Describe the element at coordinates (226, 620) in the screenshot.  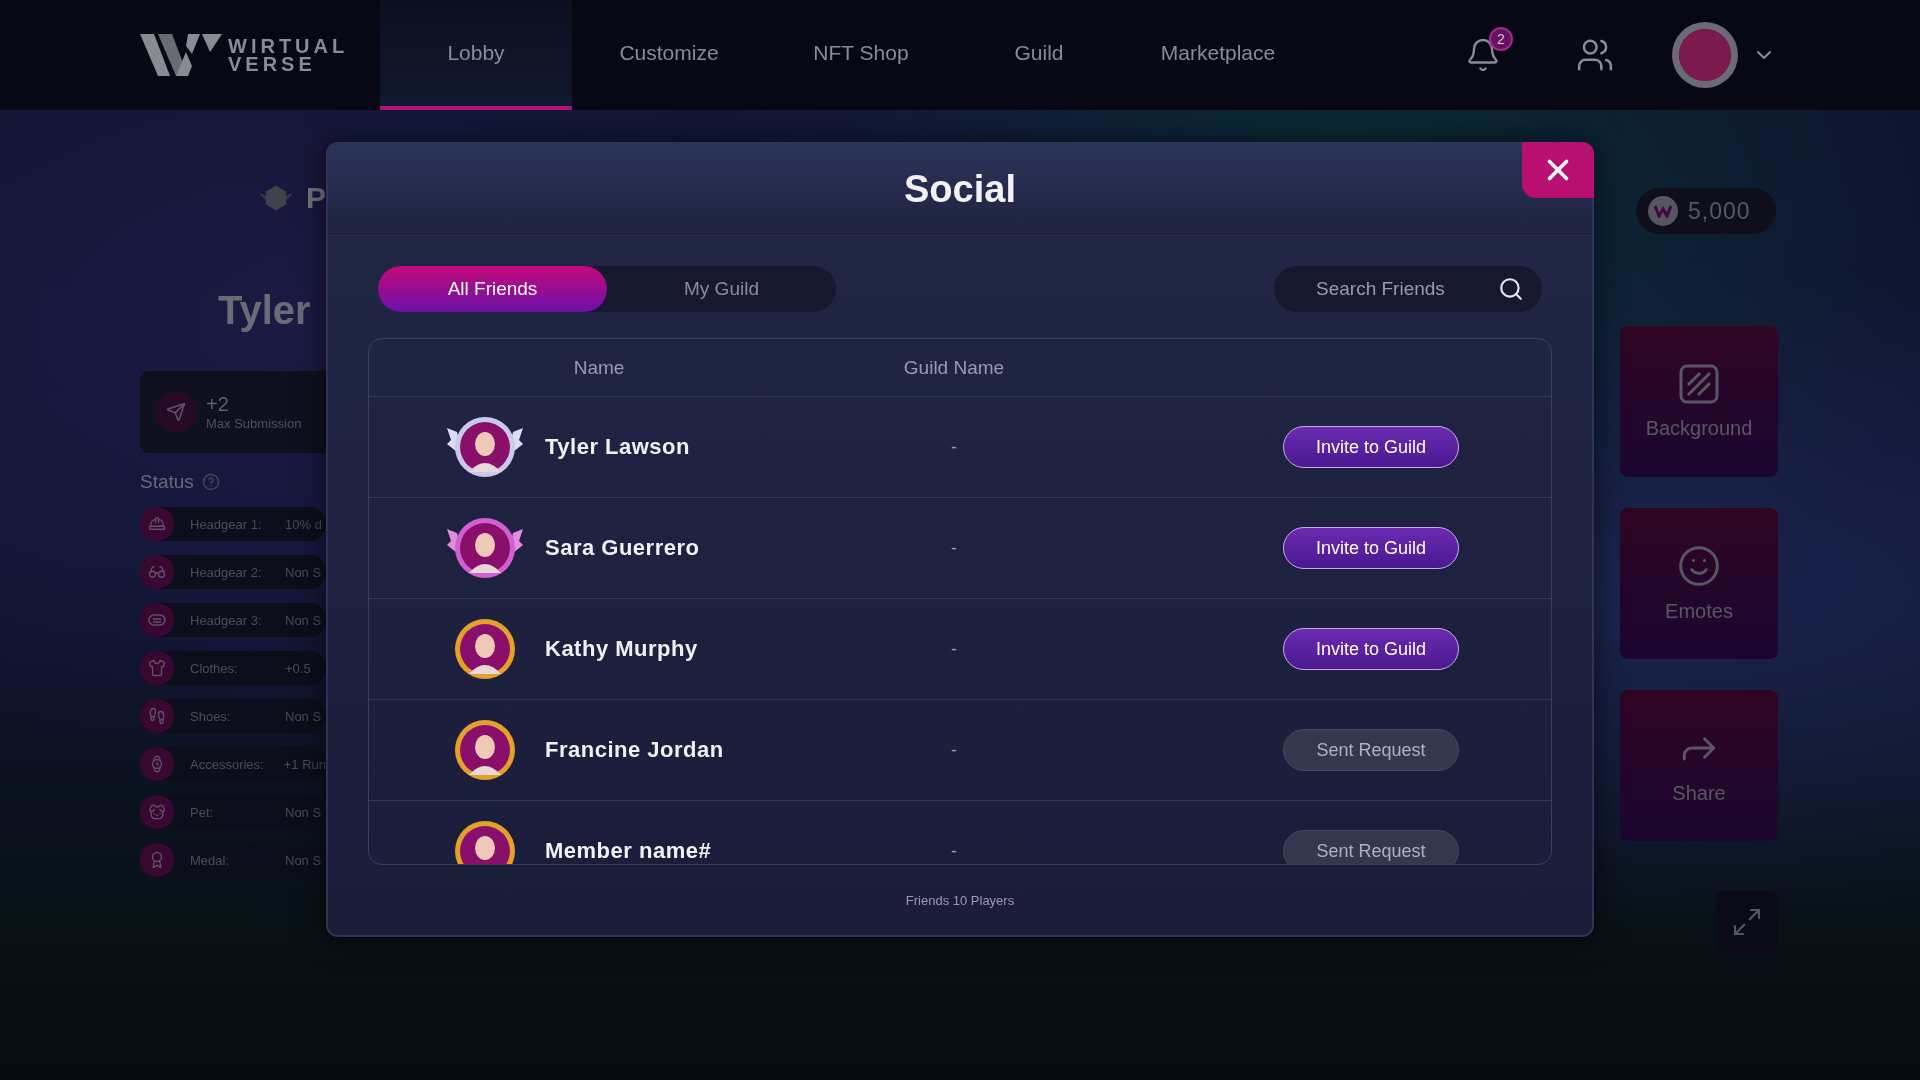
I see `status-name: Headgear 3:` at that location.